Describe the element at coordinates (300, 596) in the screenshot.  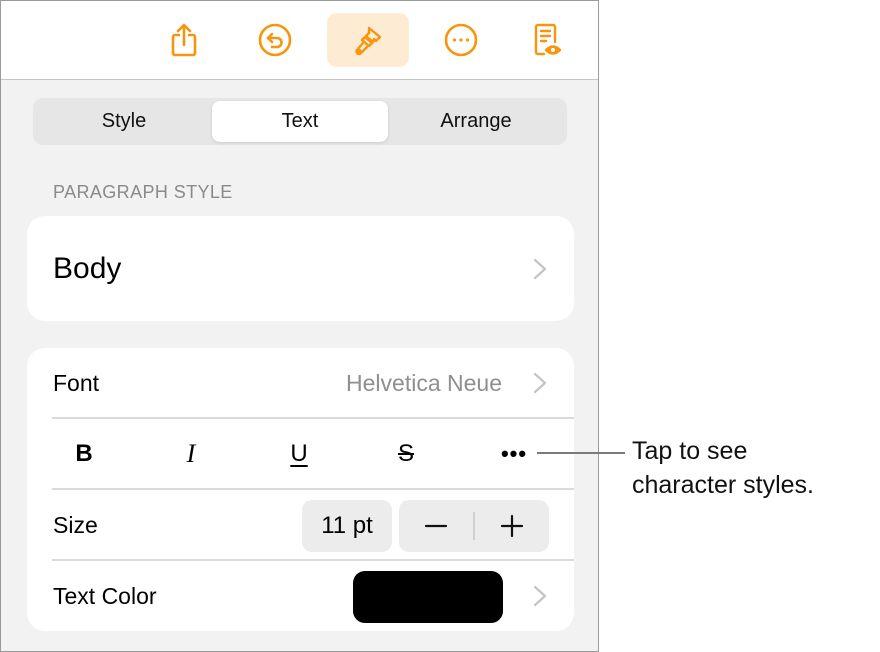
I see `text-color-row: Text Color` at that location.